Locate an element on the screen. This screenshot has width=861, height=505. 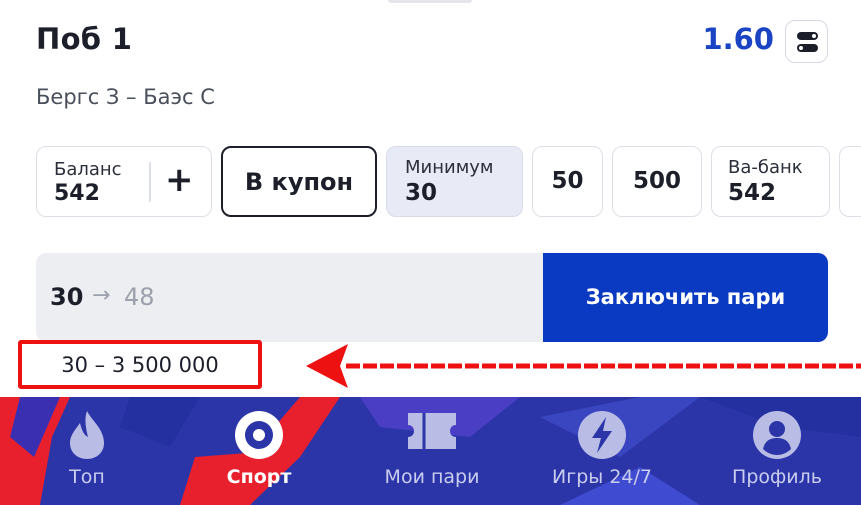
stake-limits: 30 – 3 500 000 is located at coordinates (140, 365).